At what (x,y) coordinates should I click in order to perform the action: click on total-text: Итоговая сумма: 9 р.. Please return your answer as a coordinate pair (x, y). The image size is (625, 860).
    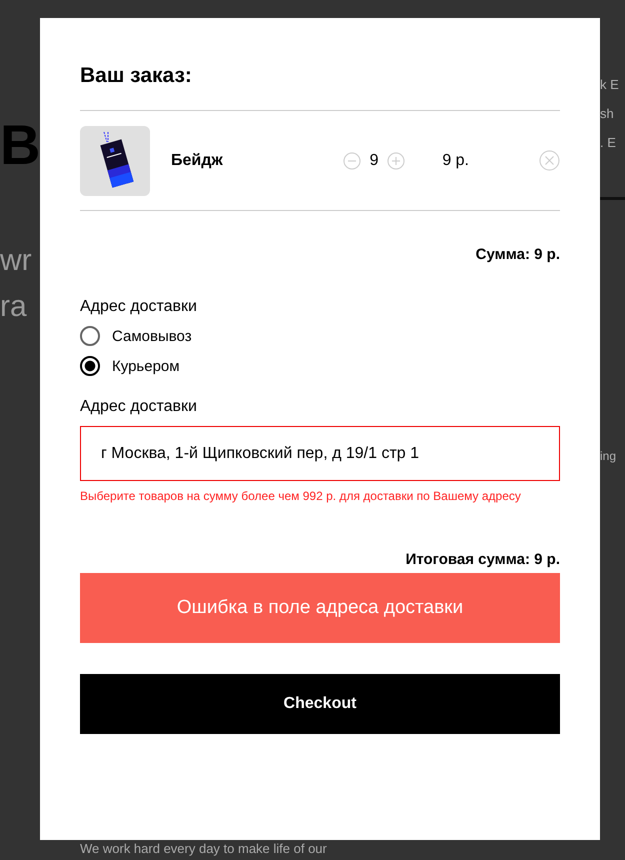
    Looking at the image, I should click on (482, 559).